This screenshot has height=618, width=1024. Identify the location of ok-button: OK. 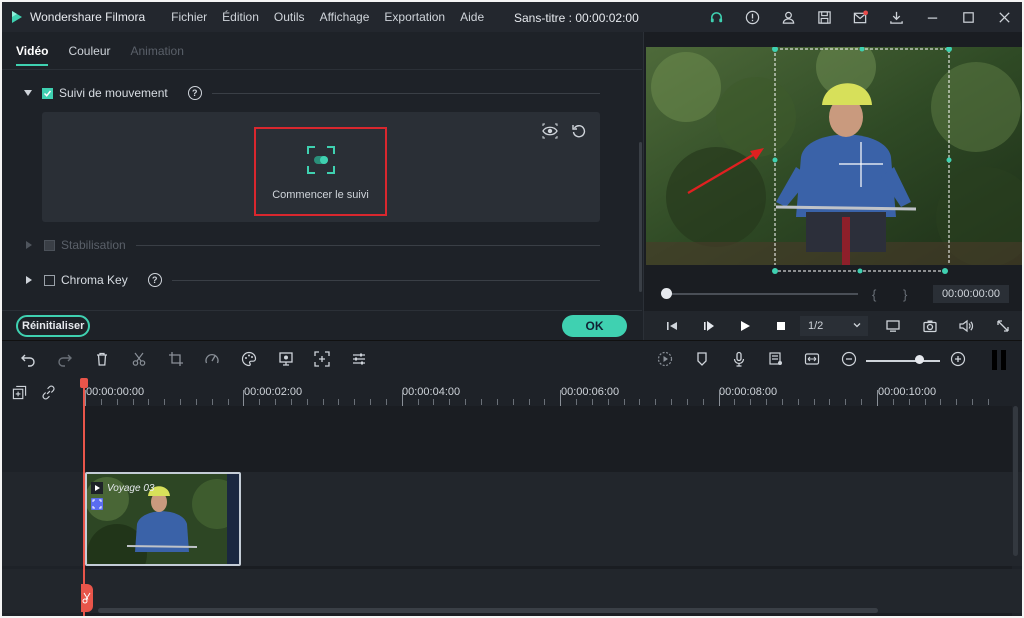
(594, 326).